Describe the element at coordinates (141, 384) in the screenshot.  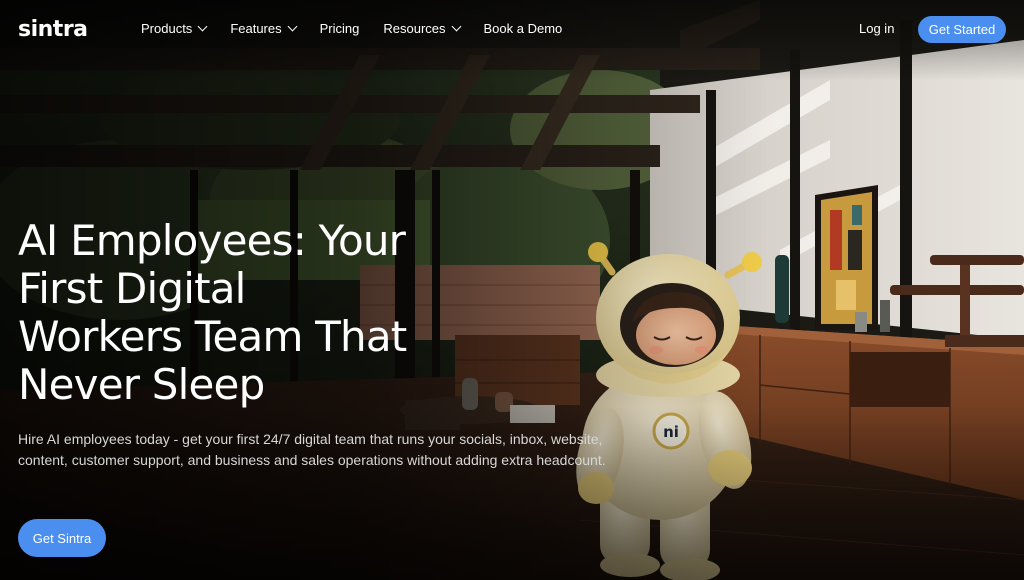
I see `headline-line: Never Sleep` at that location.